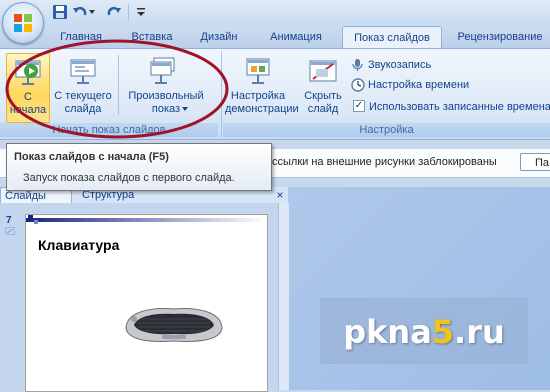 This screenshot has height=392, width=550. Describe the element at coordinates (459, 107) in the screenshot. I see `use-timings-label: Использовать записанные времена` at that location.